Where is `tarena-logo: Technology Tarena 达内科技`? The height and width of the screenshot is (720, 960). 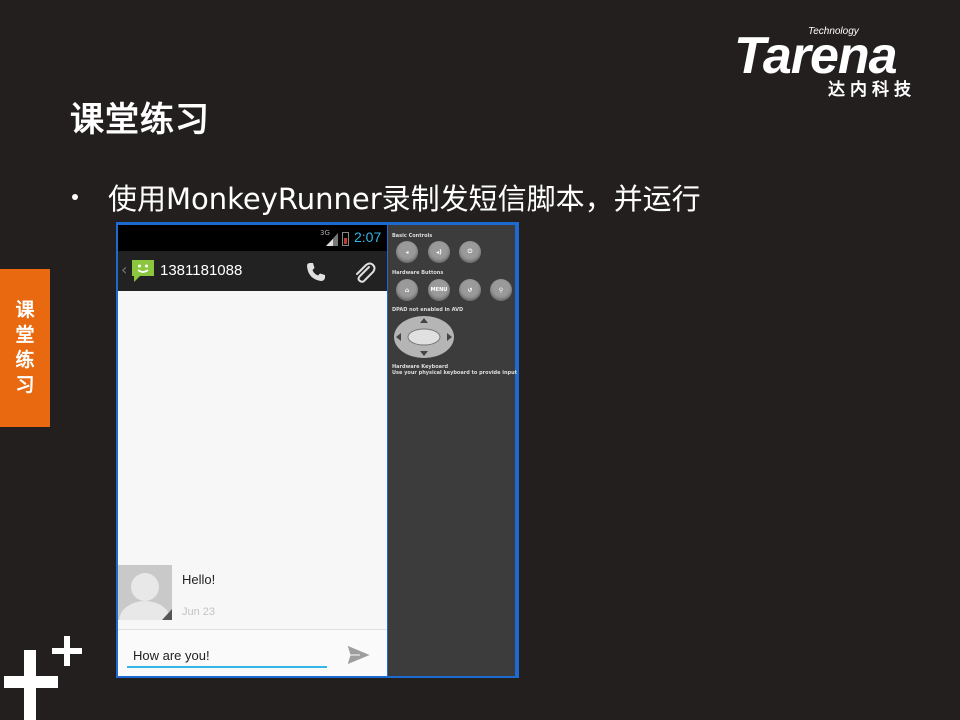
tarena-logo: Technology Tarena 达内科技 is located at coordinates (830, 63).